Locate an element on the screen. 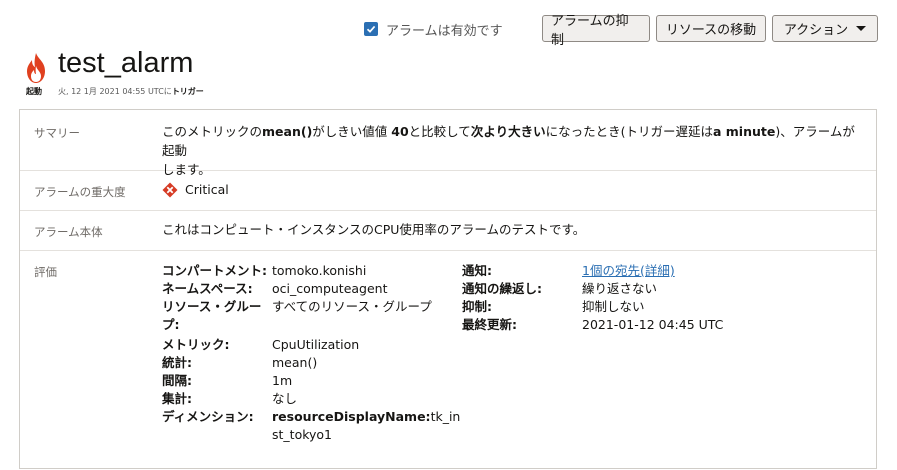 This screenshot has width=897, height=470. severity-value: Critical is located at coordinates (207, 189).